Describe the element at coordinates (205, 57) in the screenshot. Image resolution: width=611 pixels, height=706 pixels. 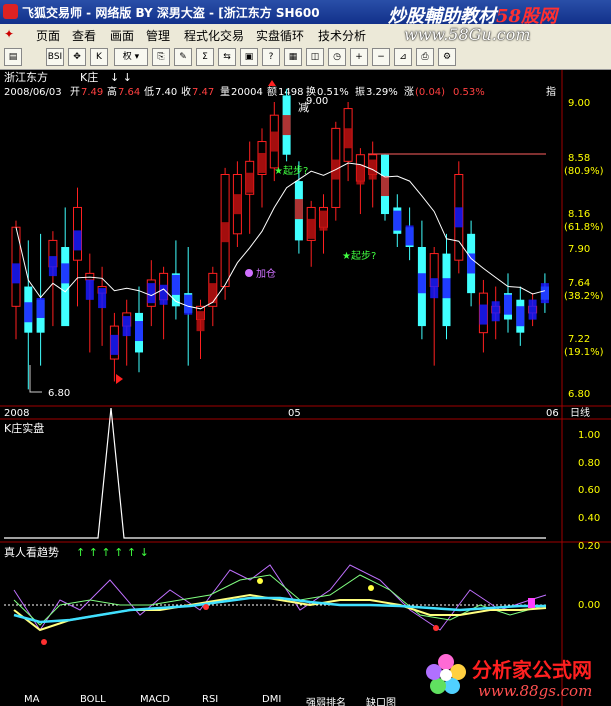
I see `stats-button: Σ` at that location.